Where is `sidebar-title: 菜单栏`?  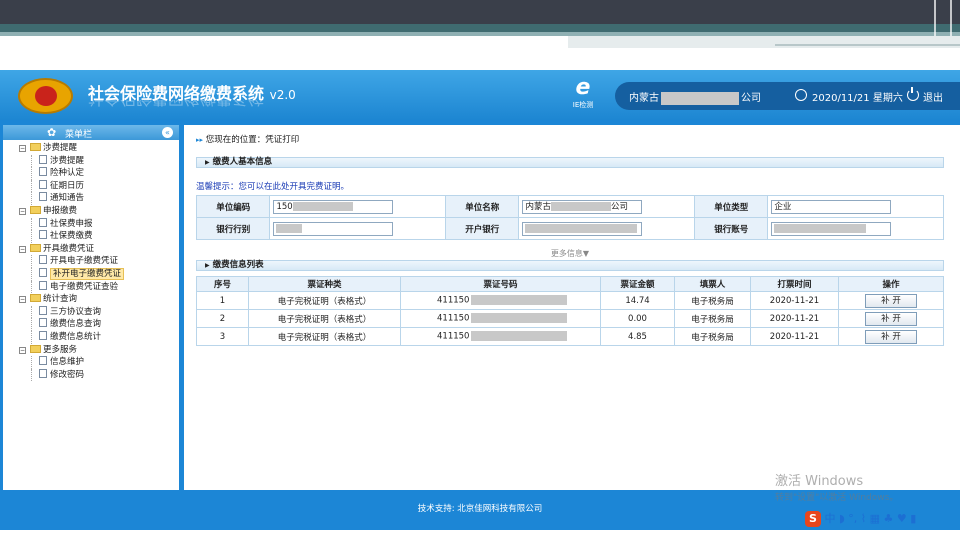 sidebar-title: 菜单栏 is located at coordinates (79, 135).